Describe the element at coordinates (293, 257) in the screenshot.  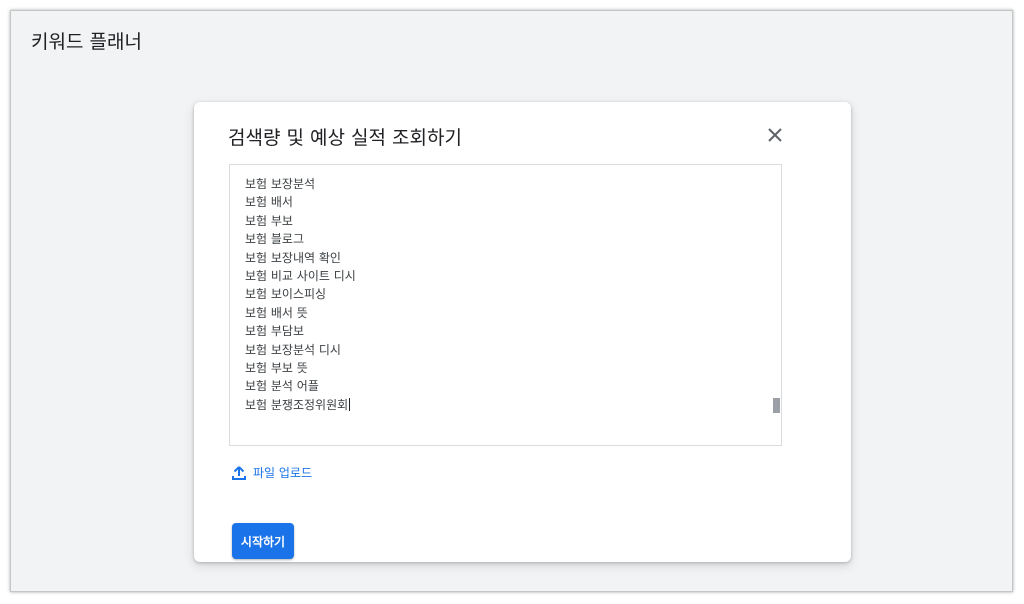
I see `keyword-line: 보험 보장내역 확인` at that location.